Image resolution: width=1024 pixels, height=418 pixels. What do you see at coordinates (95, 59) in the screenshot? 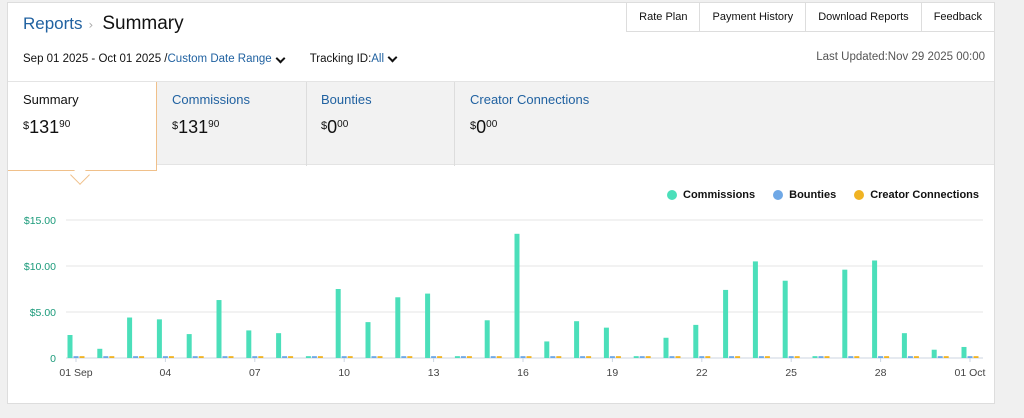
I see `date-range-text: Sep 01 2025 - Oct 01 2025 /` at bounding box center [95, 59].